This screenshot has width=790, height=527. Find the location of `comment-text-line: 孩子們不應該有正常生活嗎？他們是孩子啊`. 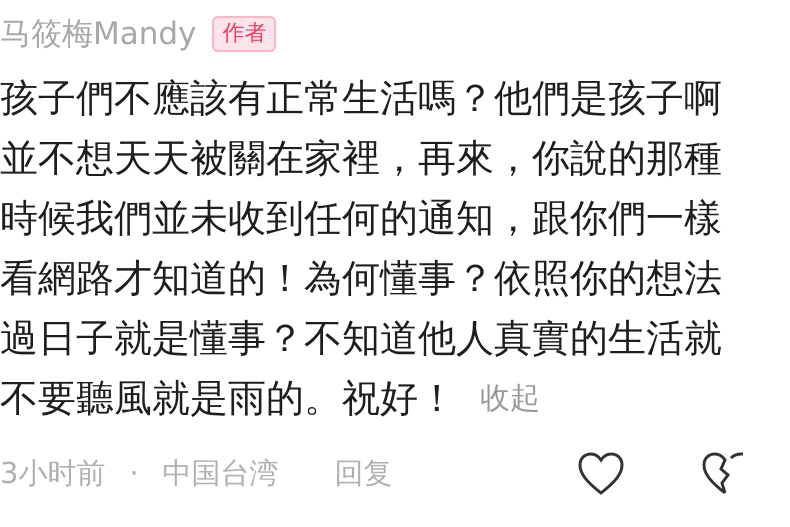

comment-text-line: 孩子們不應該有正常生活嗎？他們是孩子啊 is located at coordinates (361, 98).